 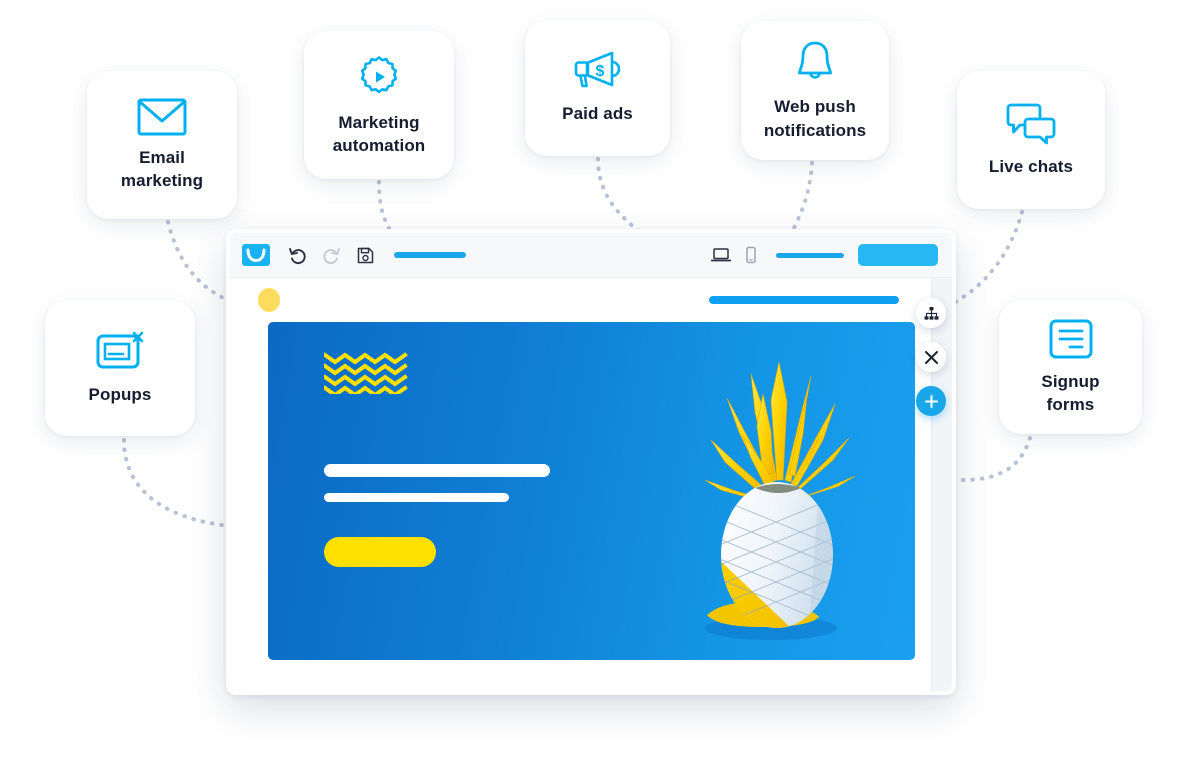 I want to click on popup-window-icon, so click(x=120, y=351).